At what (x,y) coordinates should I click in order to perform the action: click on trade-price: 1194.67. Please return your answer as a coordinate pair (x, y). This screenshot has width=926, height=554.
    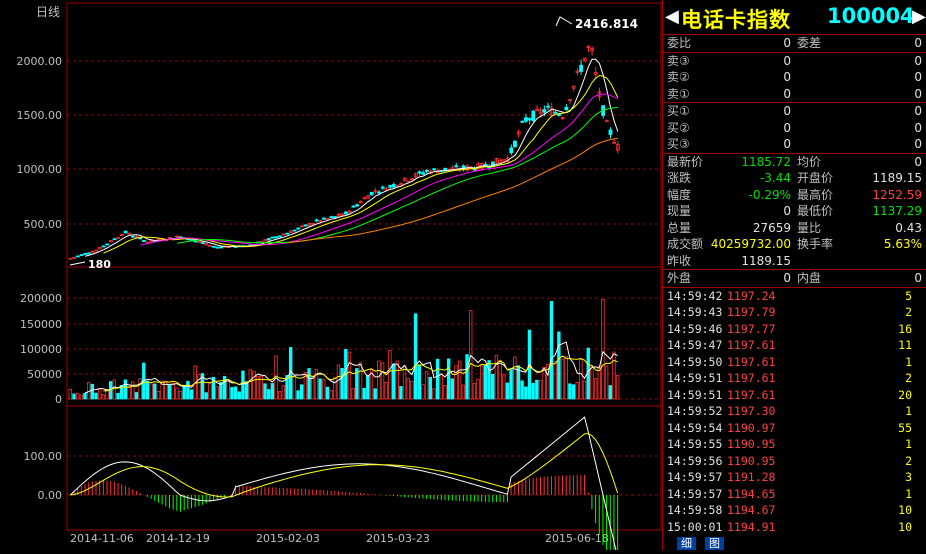
    Looking at the image, I should click on (751, 510).